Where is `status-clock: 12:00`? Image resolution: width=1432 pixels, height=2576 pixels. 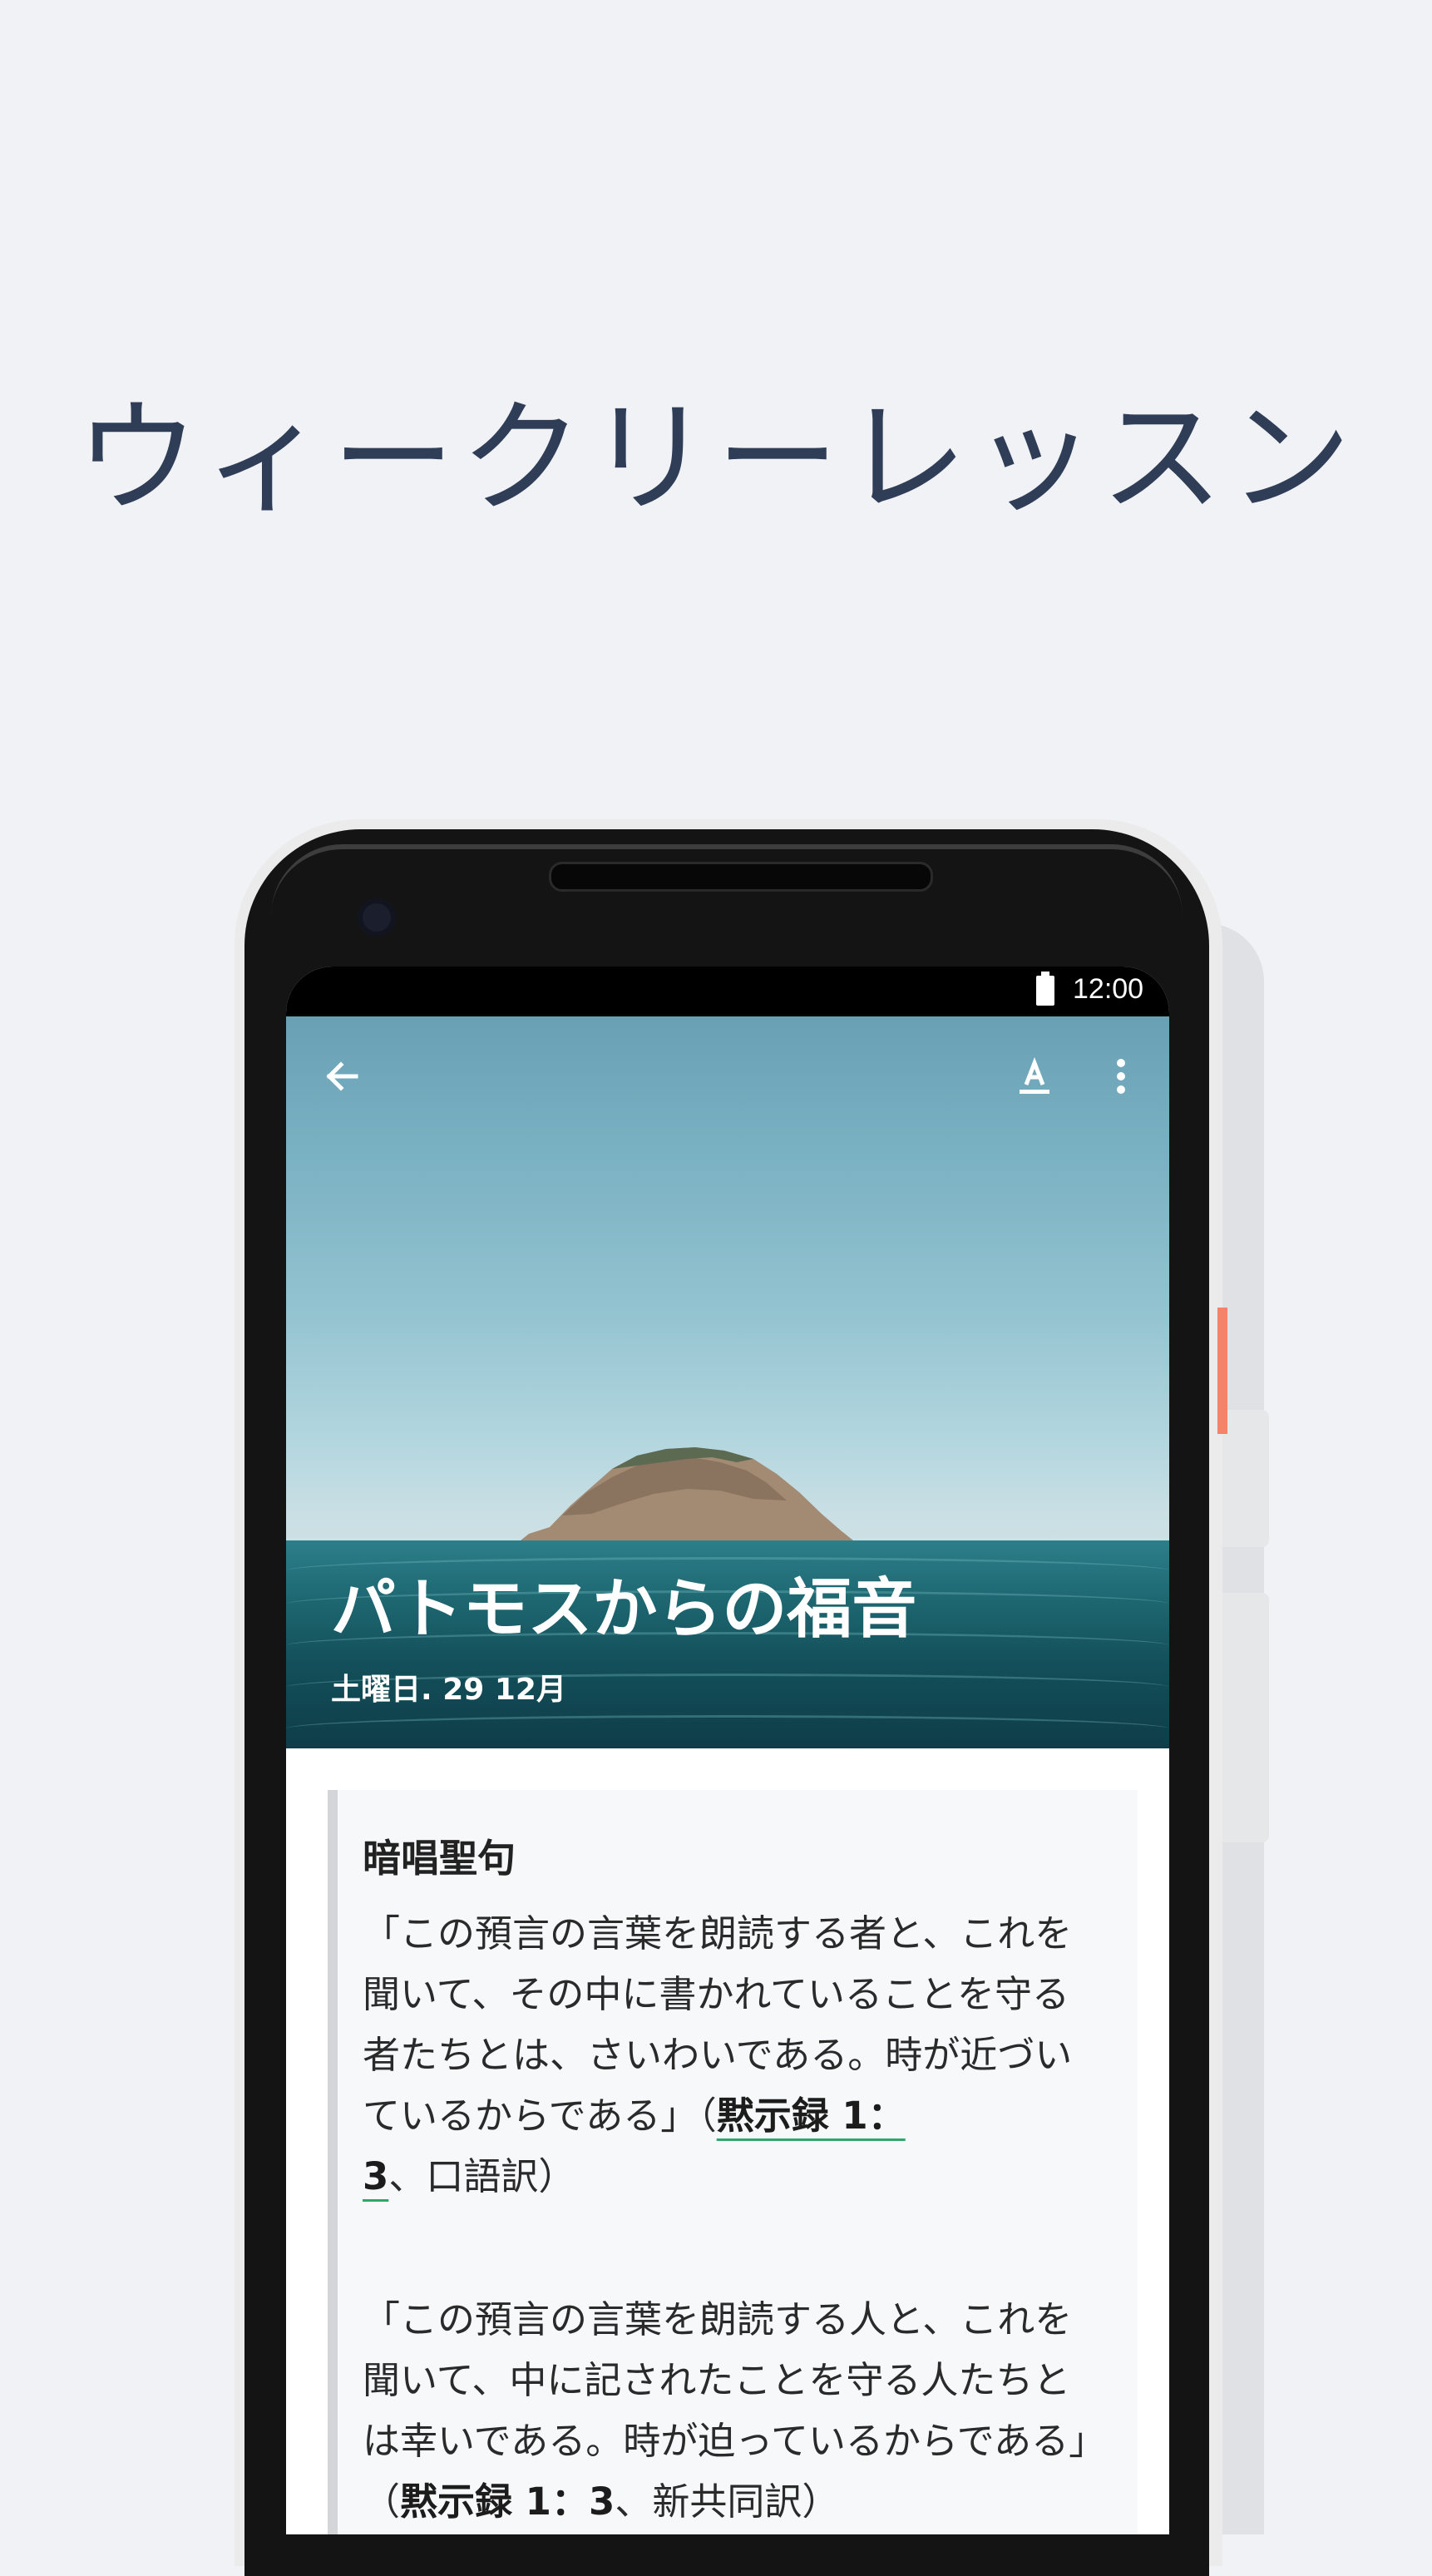 status-clock: 12:00 is located at coordinates (1108, 989).